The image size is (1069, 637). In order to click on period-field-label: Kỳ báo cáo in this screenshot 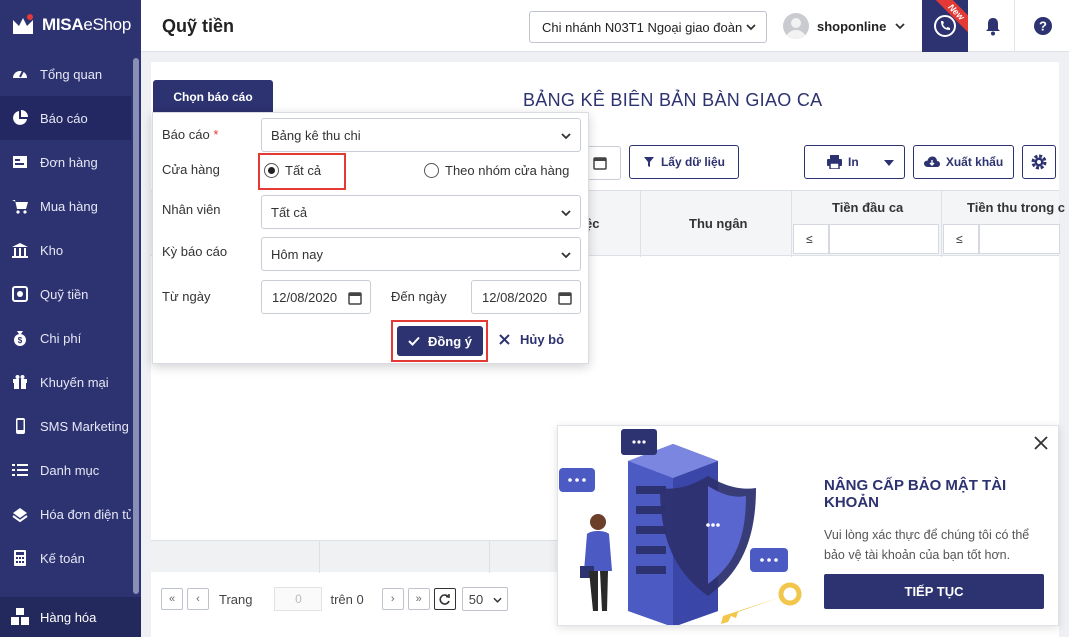, I will do `click(195, 251)`.